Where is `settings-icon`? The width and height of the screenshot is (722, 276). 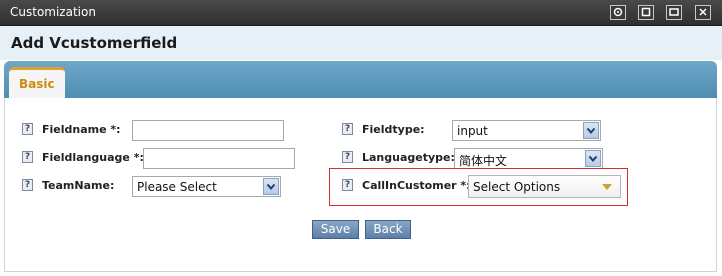 settings-icon is located at coordinates (618, 12).